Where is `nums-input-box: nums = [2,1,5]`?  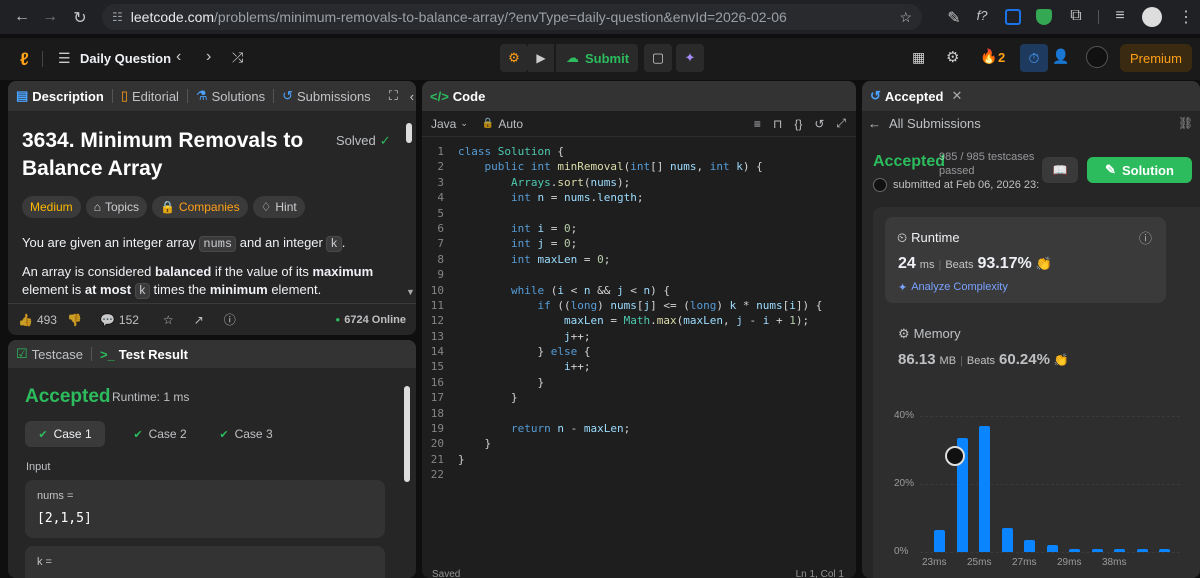
nums-input-box: nums = [2,1,5] is located at coordinates (205, 509).